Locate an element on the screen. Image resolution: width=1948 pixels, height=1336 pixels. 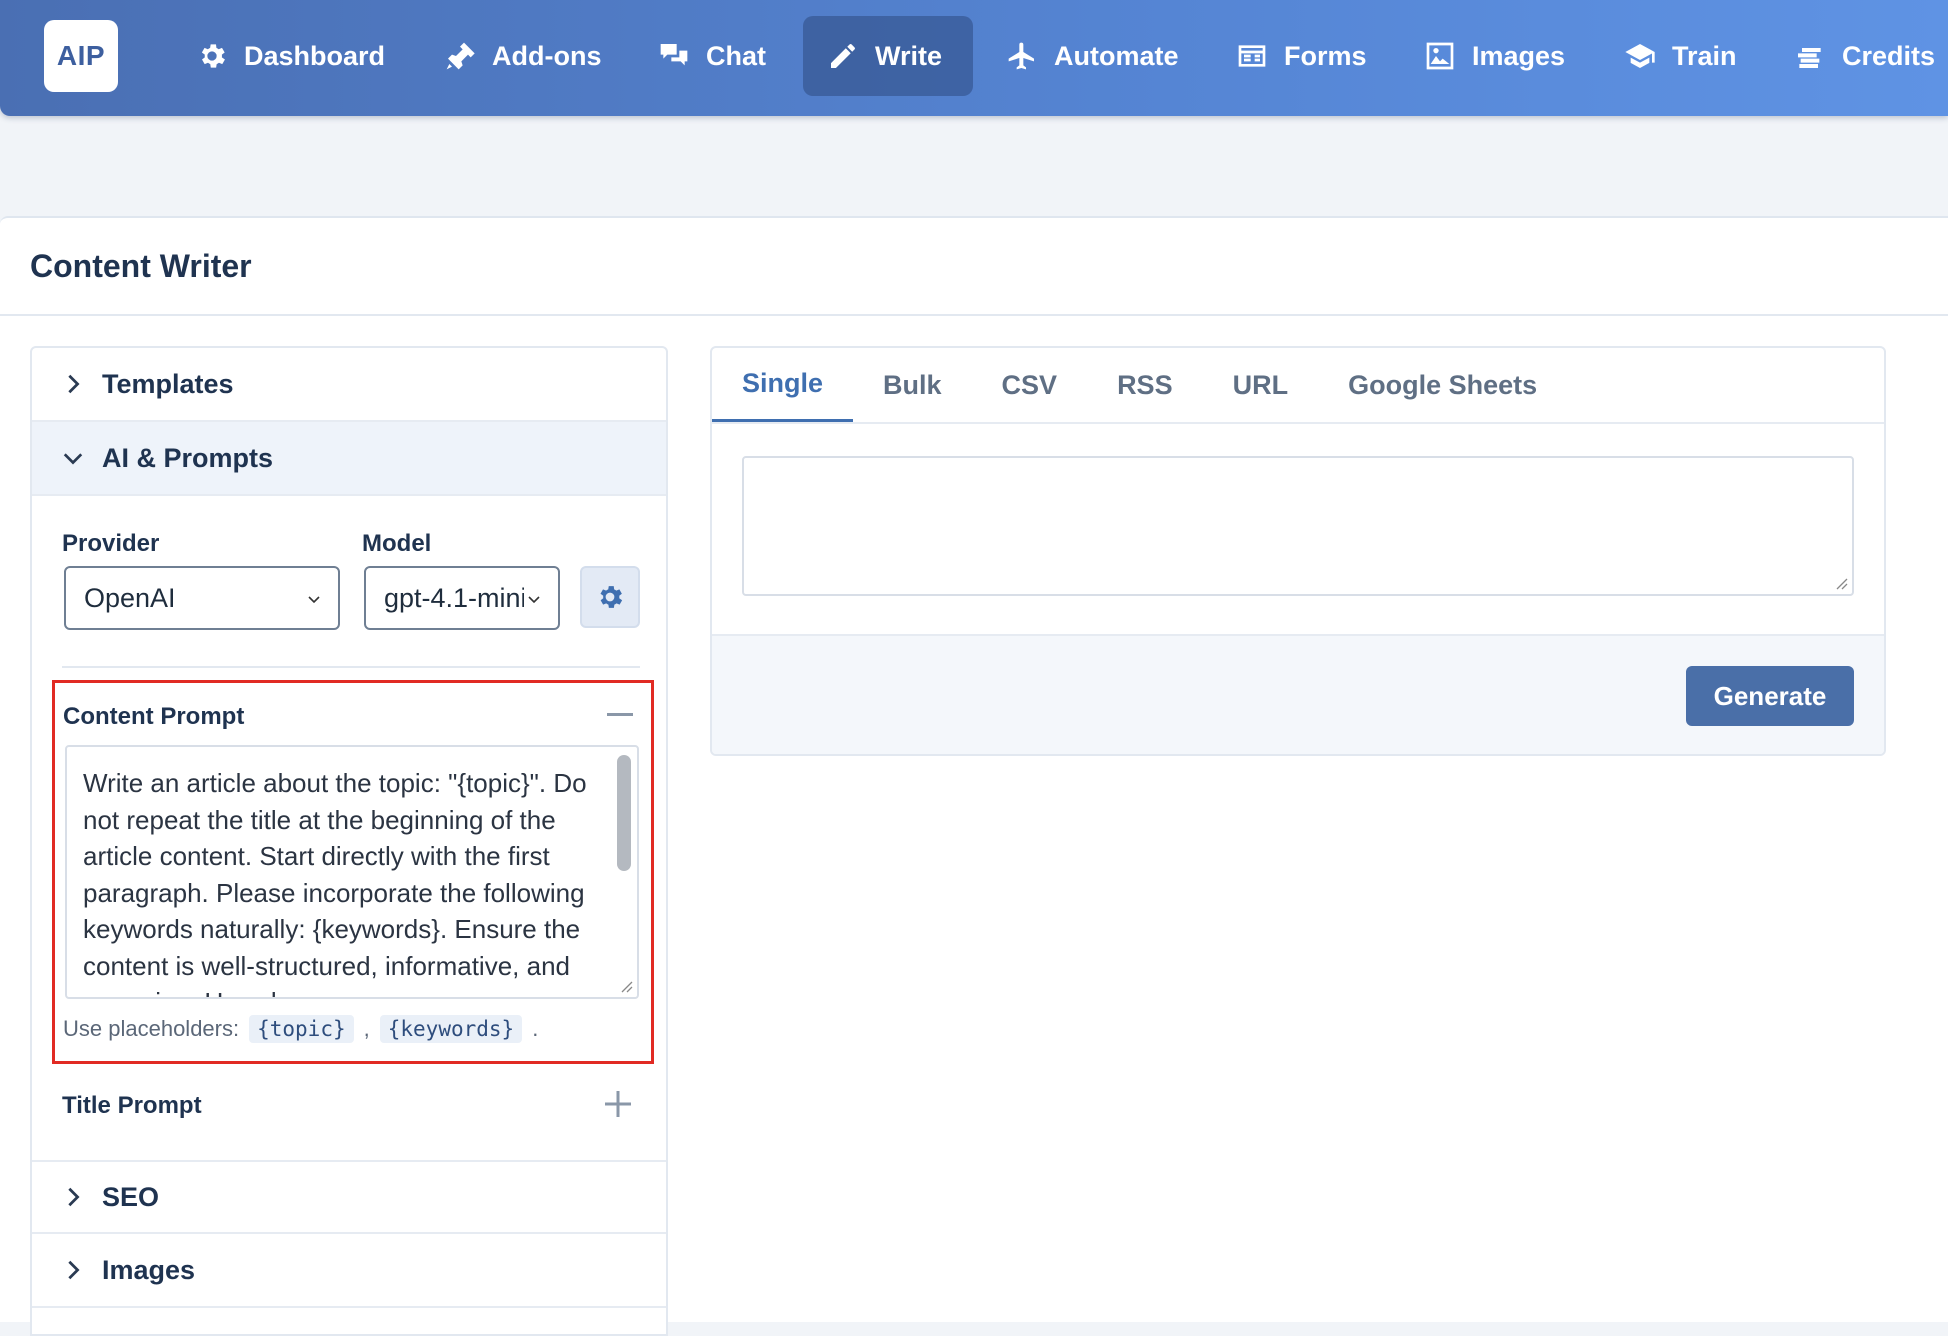
nav-item-add-ons: Add-ons is located at coordinates (522, 56).